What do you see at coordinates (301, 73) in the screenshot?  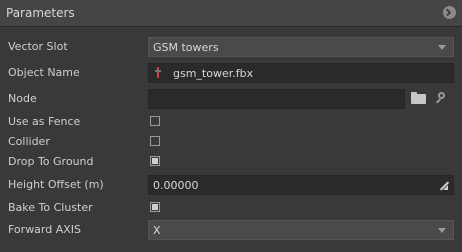 I see `object-name-field: gsm_tower.fbx` at bounding box center [301, 73].